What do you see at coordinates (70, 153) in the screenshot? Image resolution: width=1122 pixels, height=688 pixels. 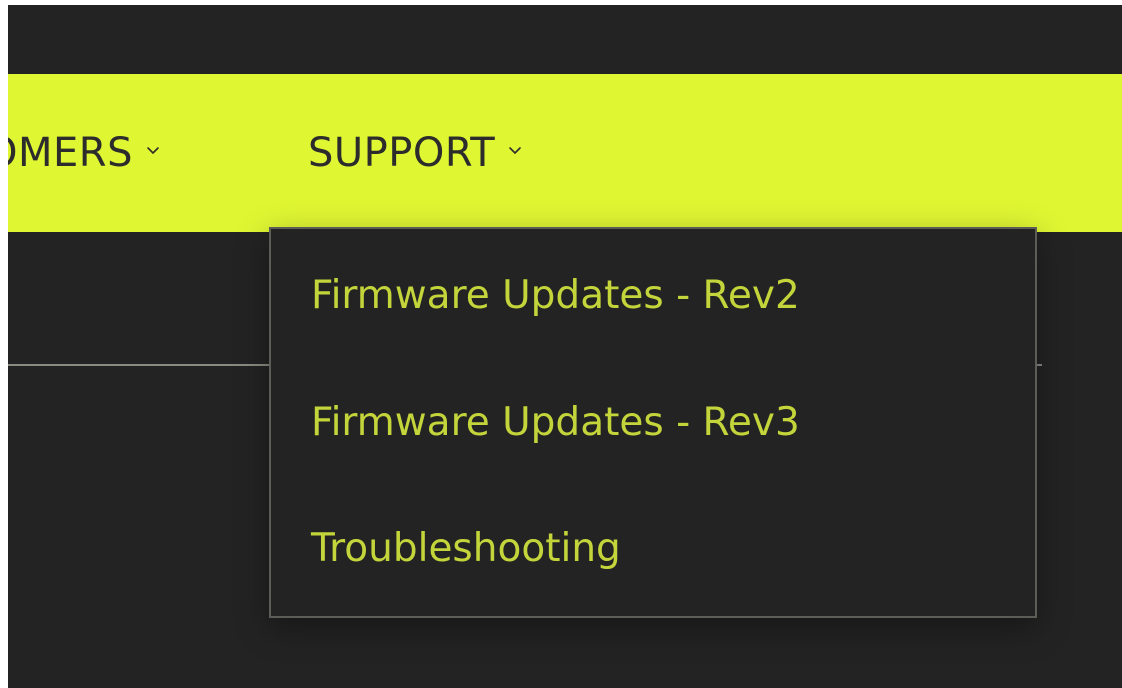 I see `nav-item-customers-label: OMERS` at bounding box center [70, 153].